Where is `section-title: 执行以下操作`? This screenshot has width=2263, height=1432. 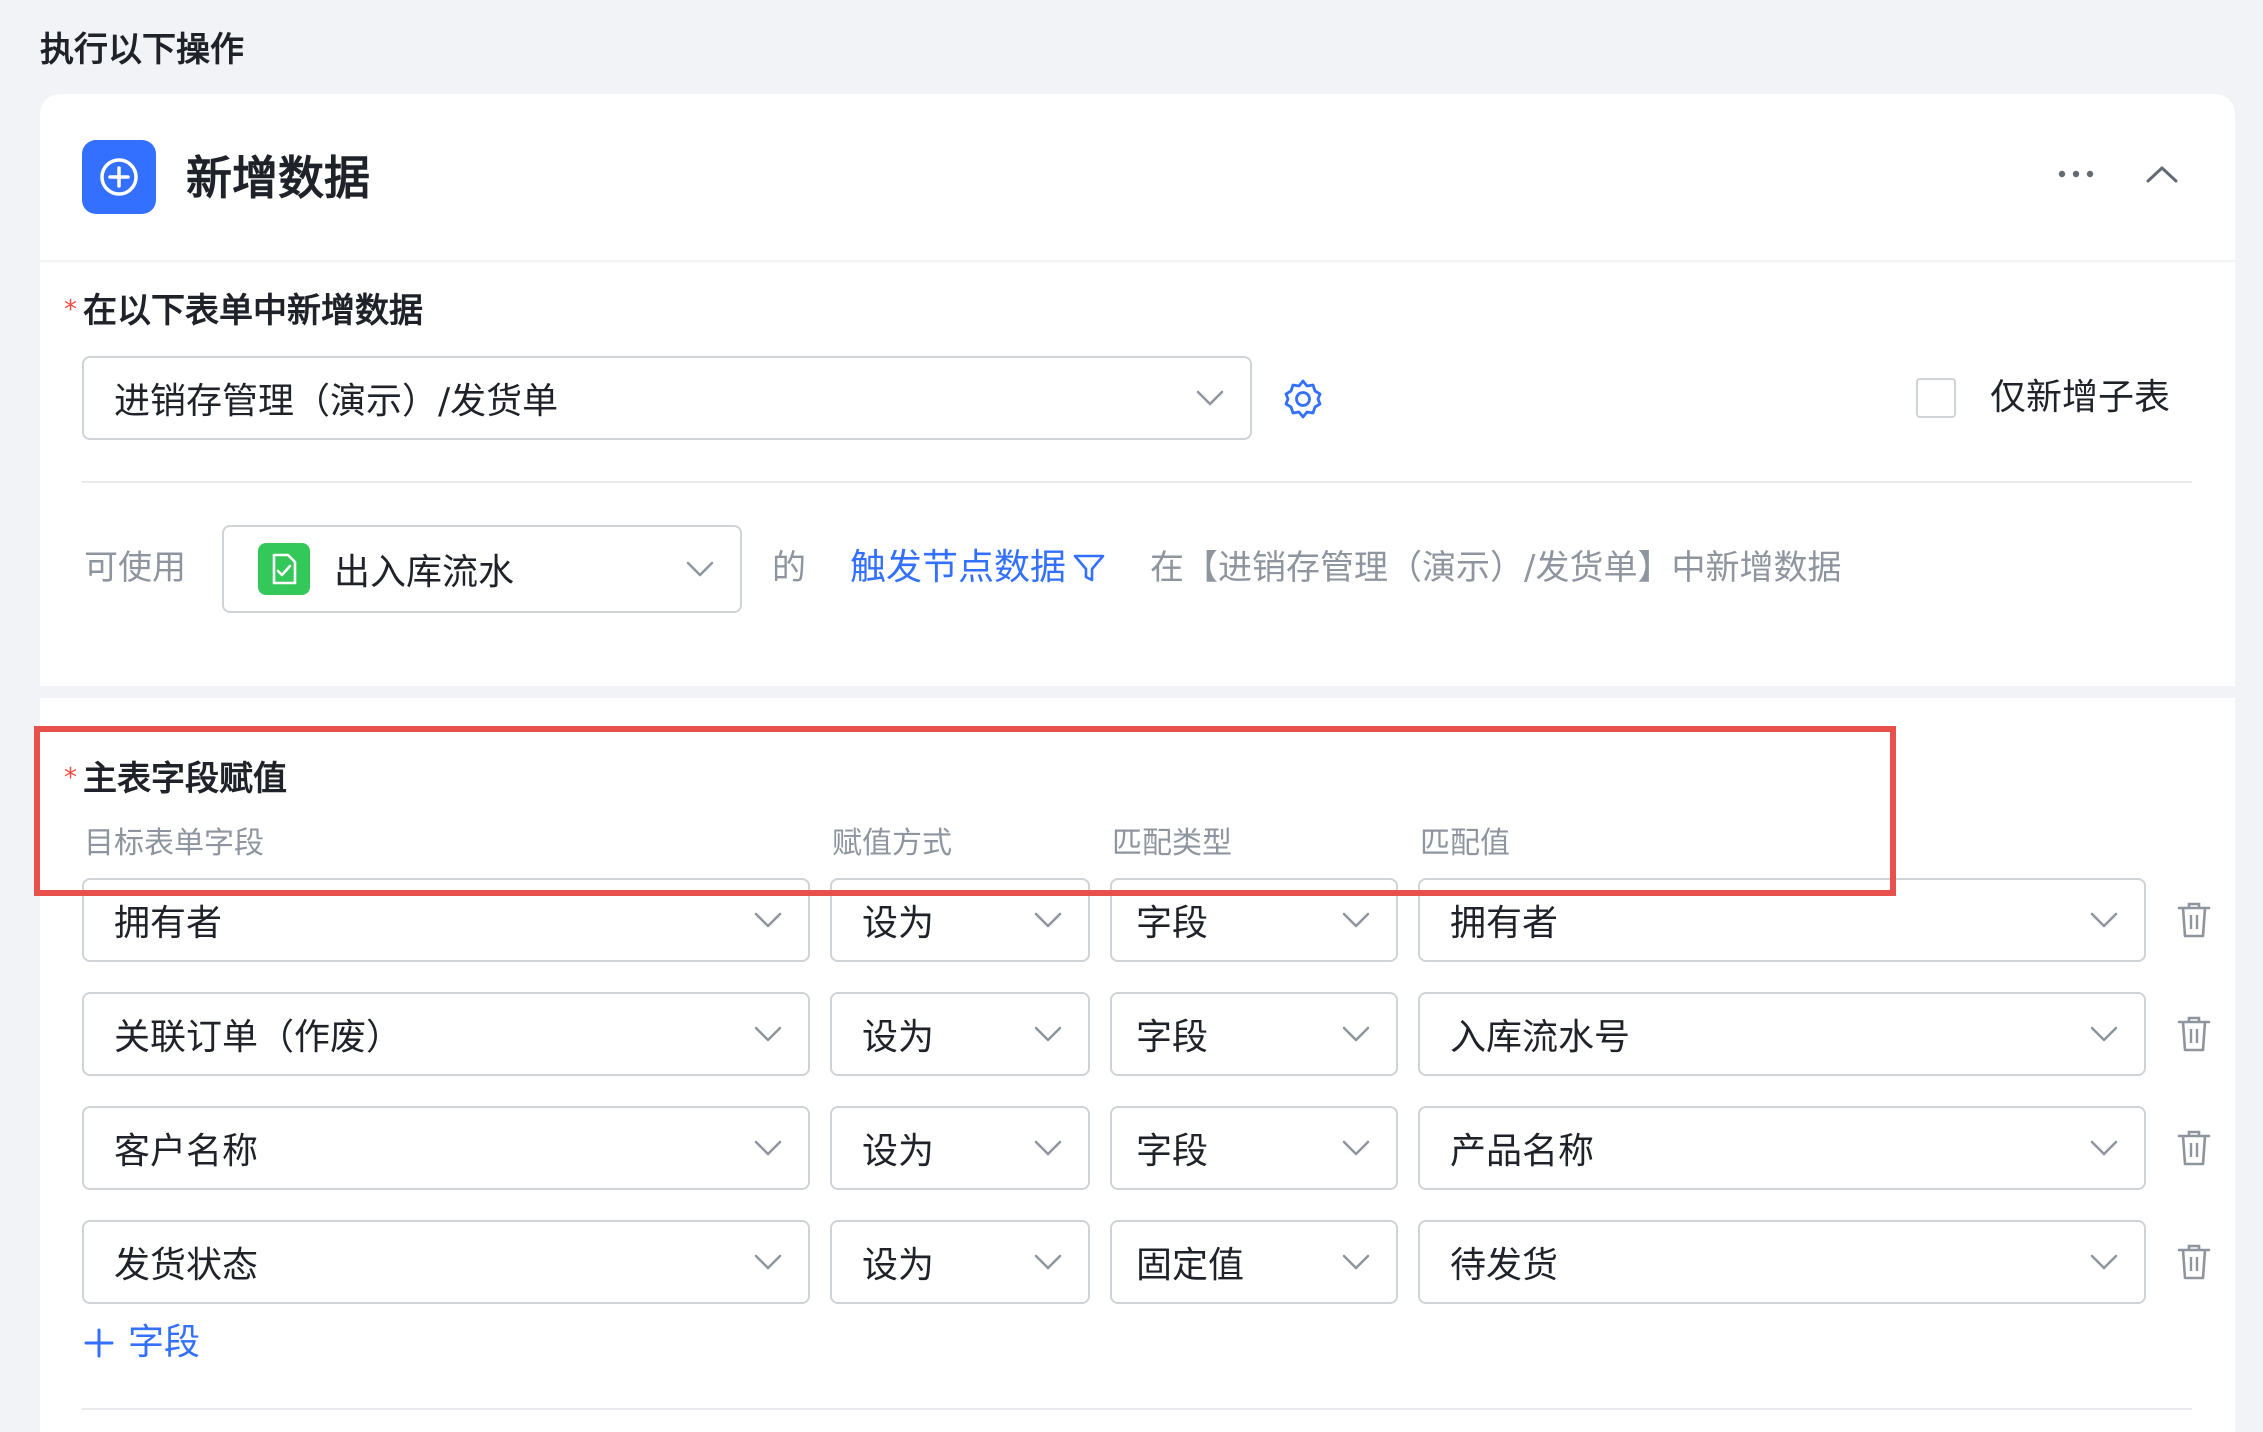
section-title: 执行以下操作 is located at coordinates (142, 50).